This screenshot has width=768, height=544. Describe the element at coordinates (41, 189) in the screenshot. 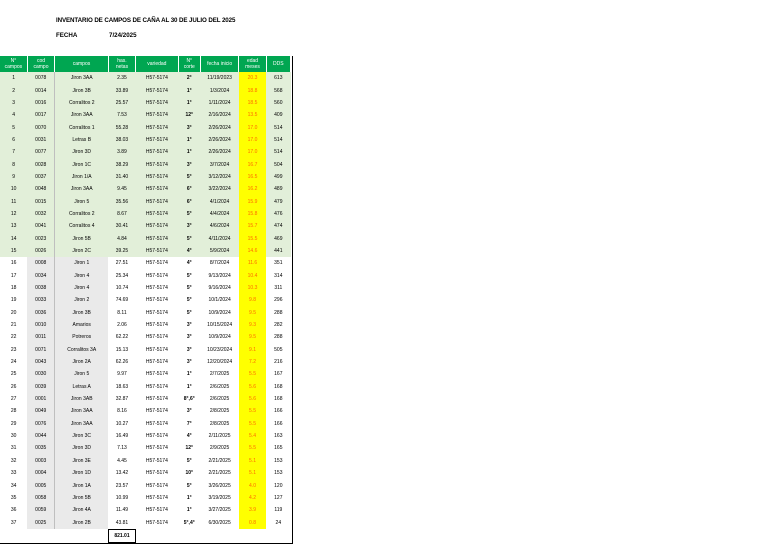

I see `cell-code: 0048` at that location.